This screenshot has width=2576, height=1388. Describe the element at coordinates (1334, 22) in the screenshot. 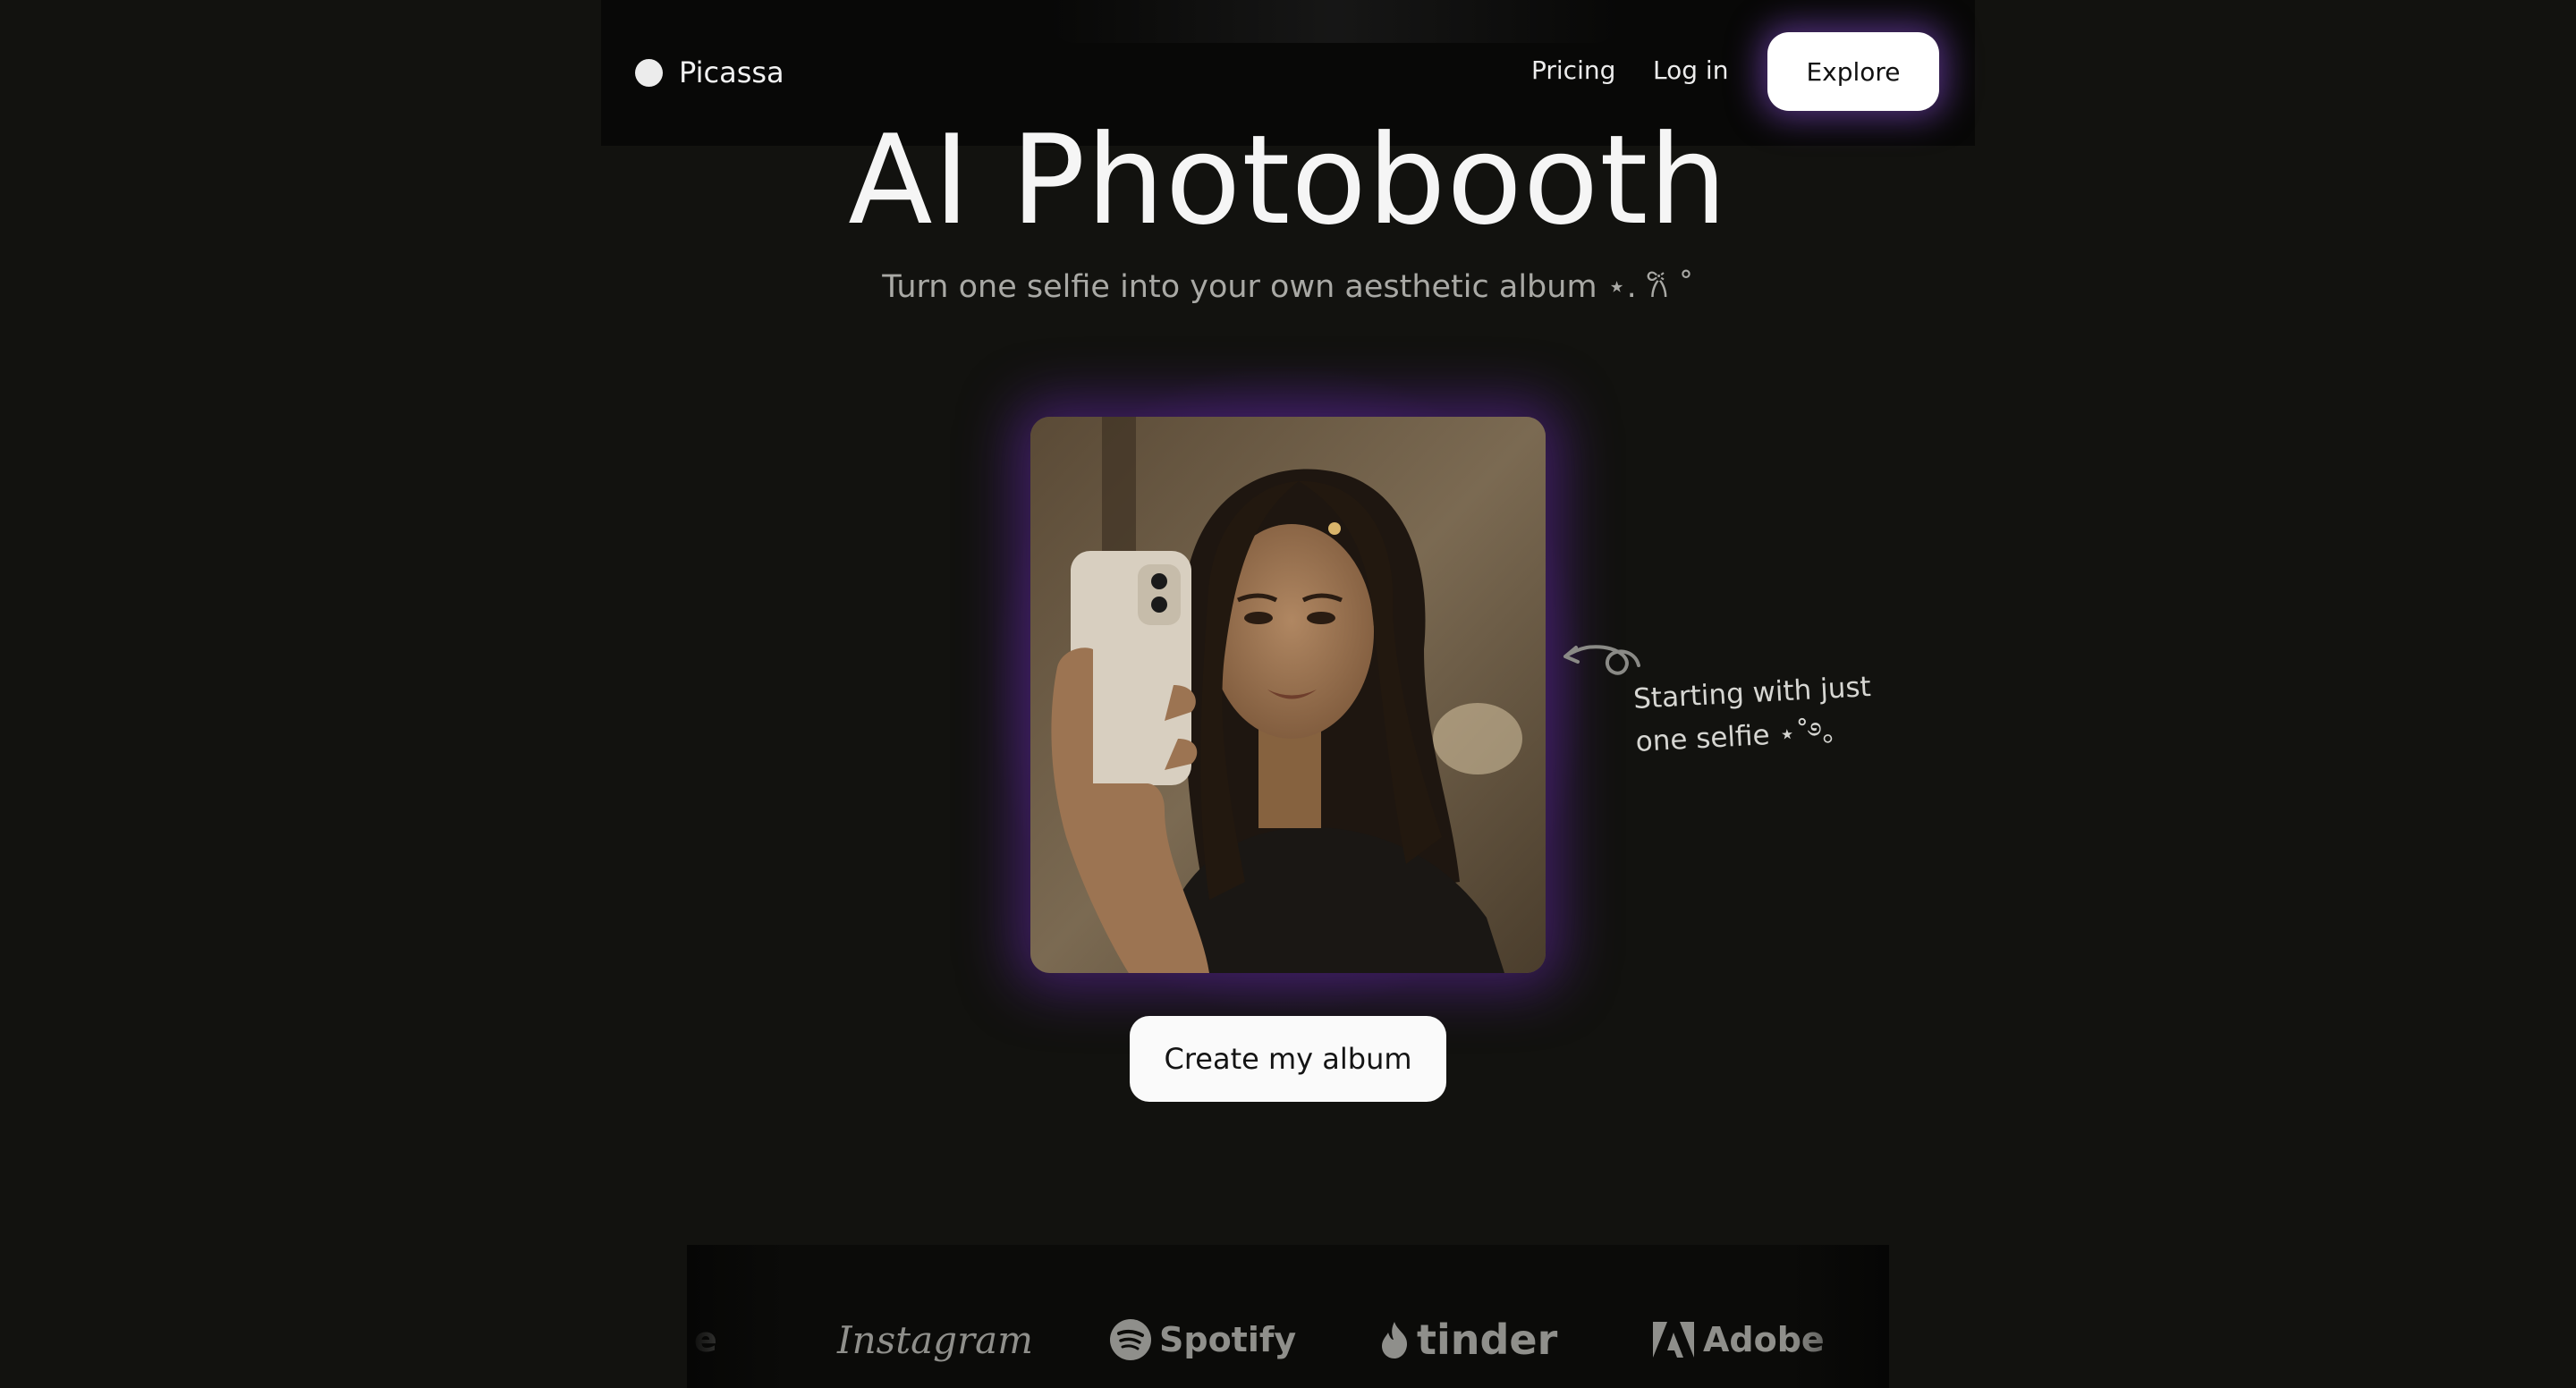

I see `nav-ghost-overlay` at that location.